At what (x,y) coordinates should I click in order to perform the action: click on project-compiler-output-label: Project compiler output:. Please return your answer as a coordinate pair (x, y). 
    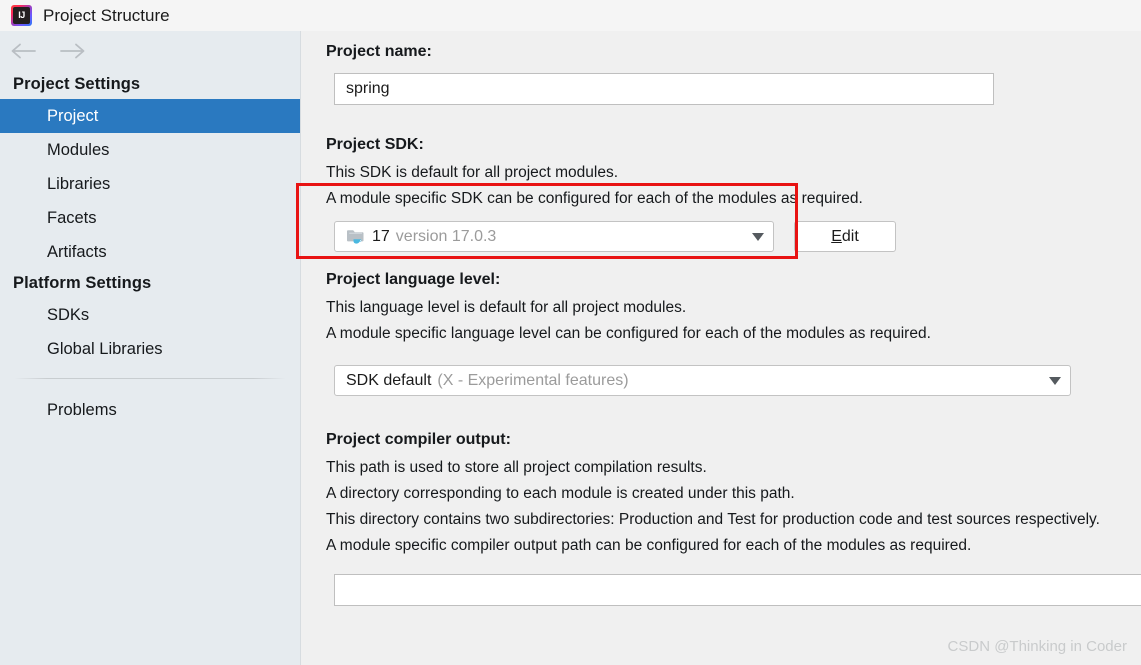
    Looking at the image, I should click on (418, 439).